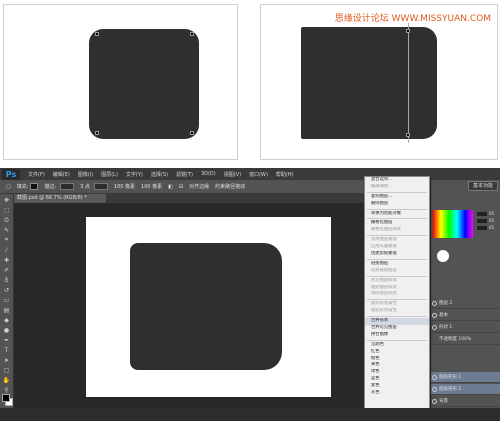  Describe the element at coordinates (397, 352) in the screenshot. I see `context-menu-item: 红色` at that location.